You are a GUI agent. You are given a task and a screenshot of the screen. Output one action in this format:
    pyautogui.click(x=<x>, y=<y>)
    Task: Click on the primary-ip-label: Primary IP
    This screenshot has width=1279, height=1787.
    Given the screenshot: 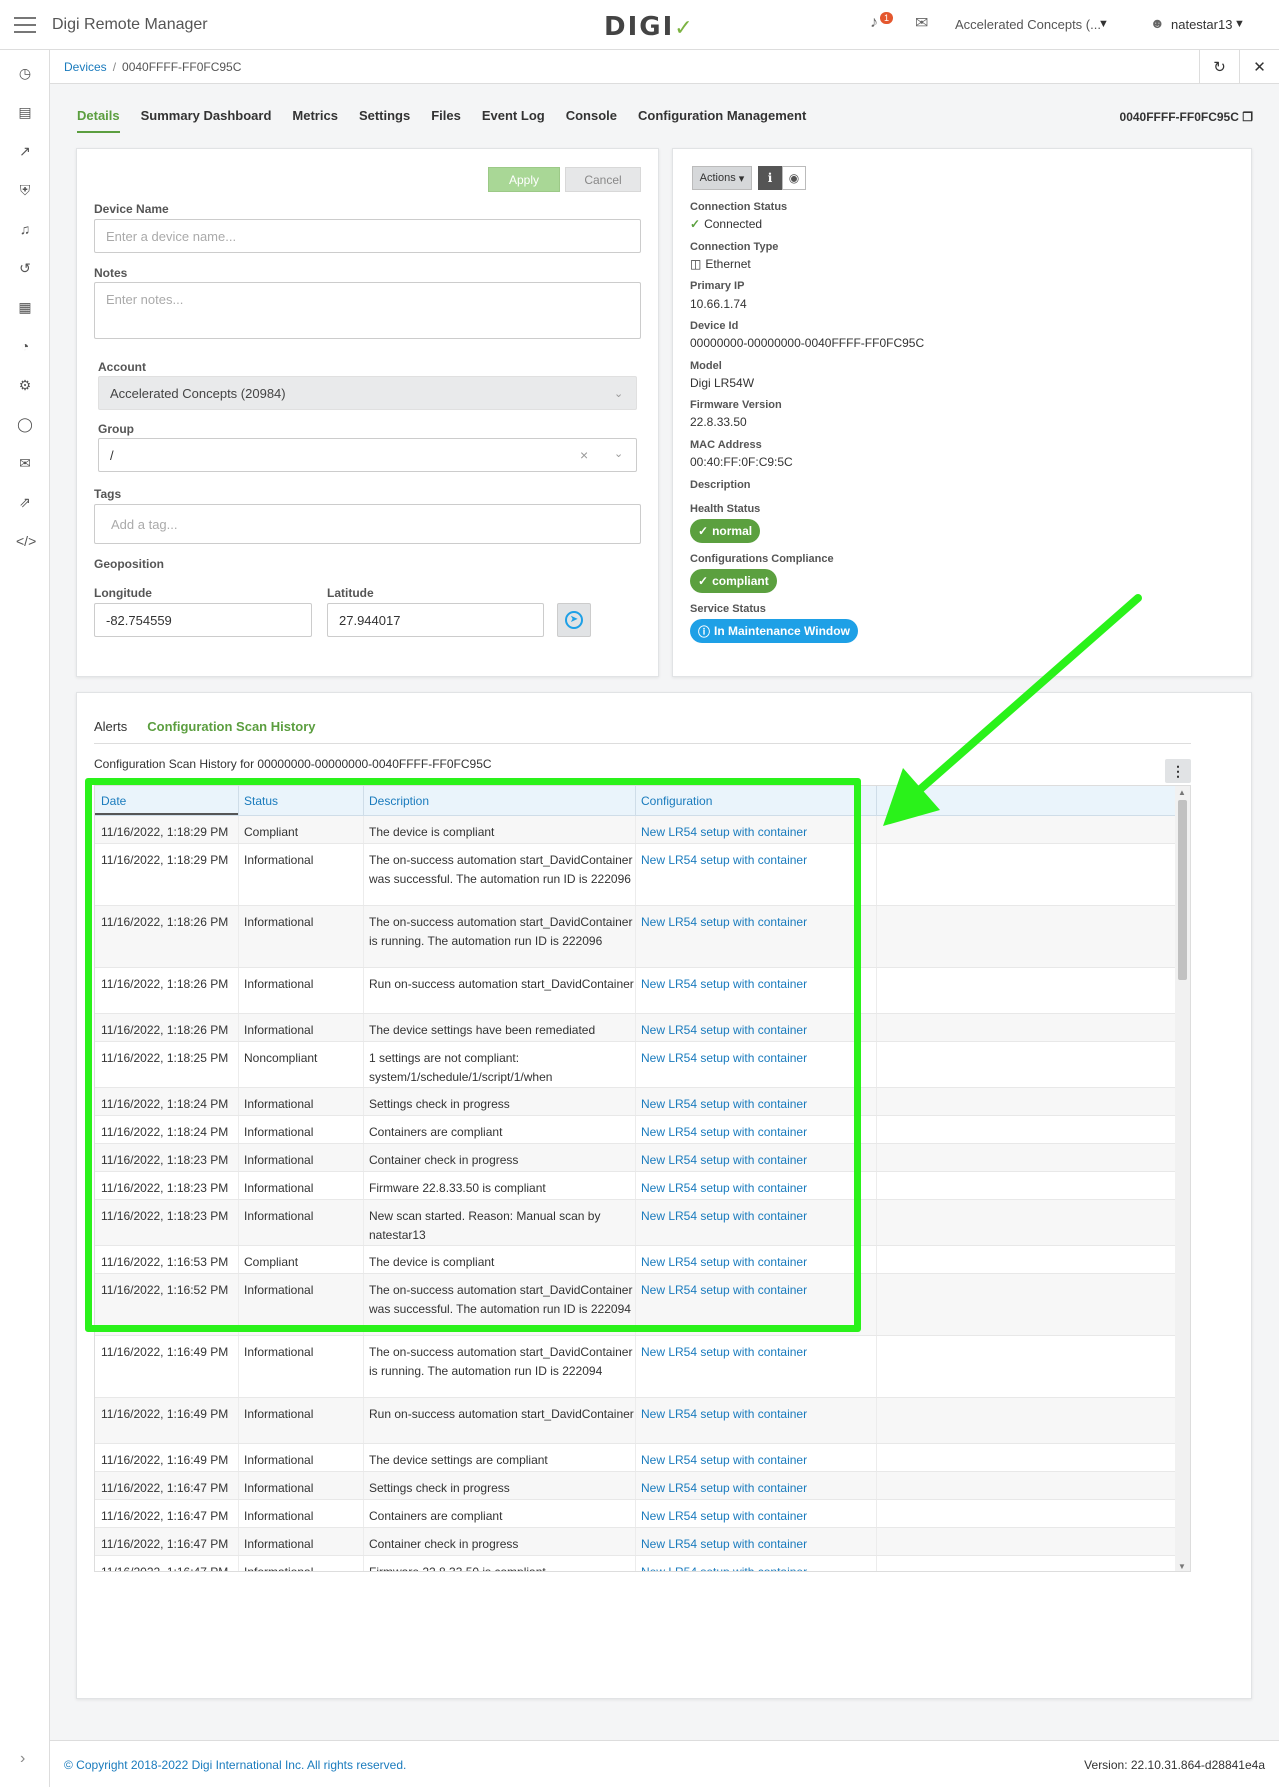 What is the action you would take?
    pyautogui.click(x=717, y=286)
    